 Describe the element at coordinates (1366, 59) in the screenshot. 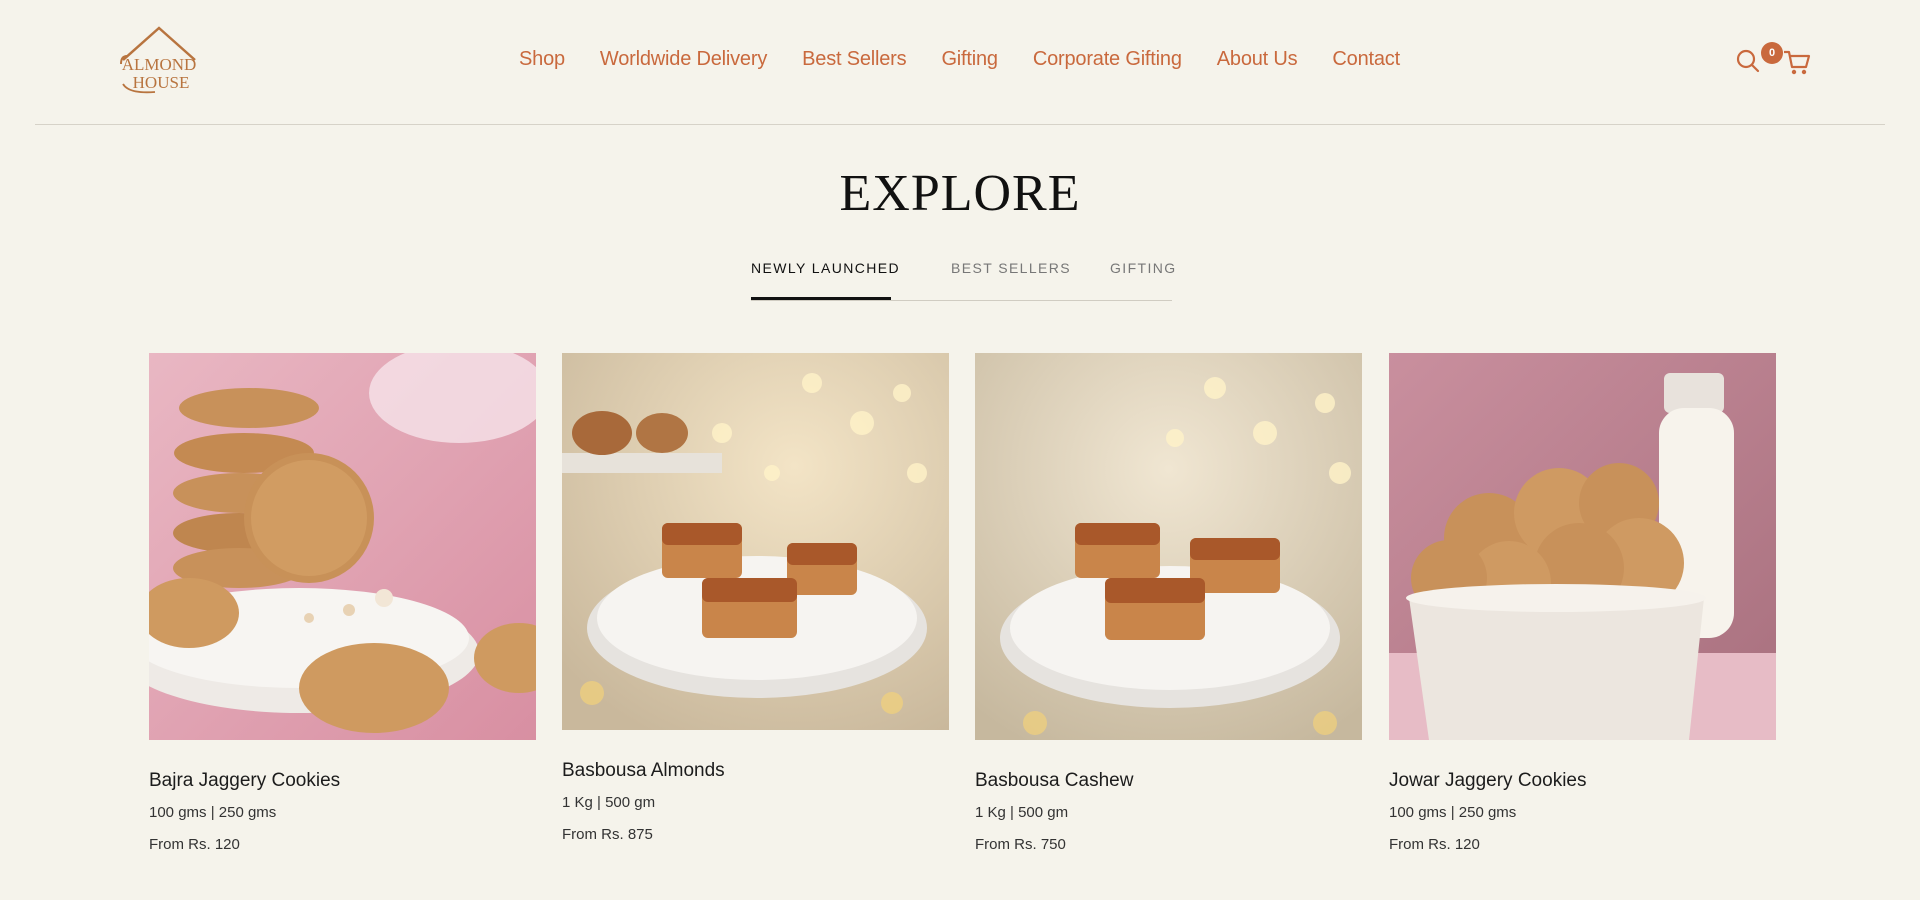

I see `nav-contact: Contact` at that location.